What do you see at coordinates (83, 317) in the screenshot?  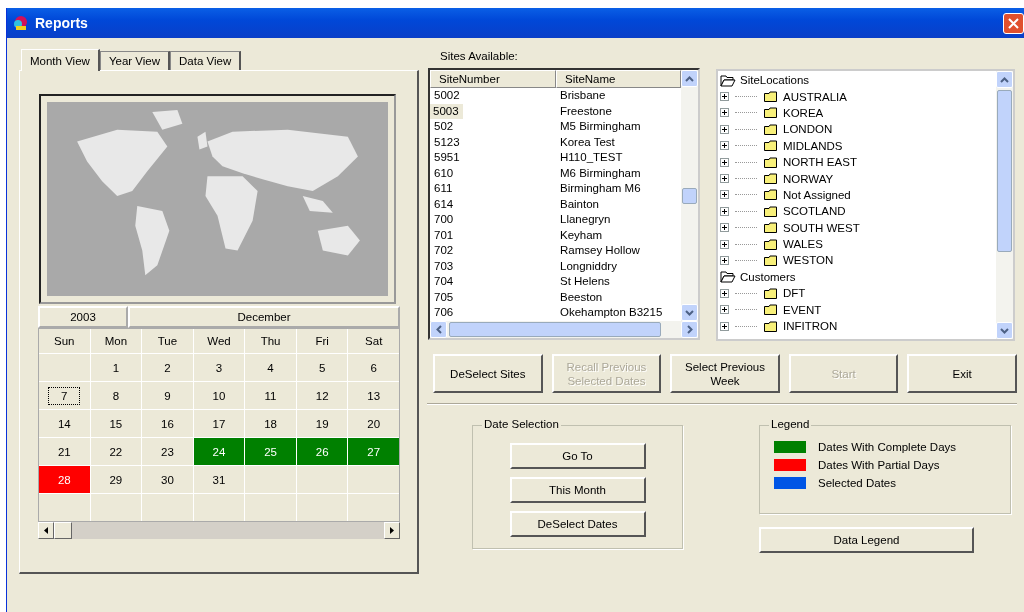 I see `year-label: 2003` at bounding box center [83, 317].